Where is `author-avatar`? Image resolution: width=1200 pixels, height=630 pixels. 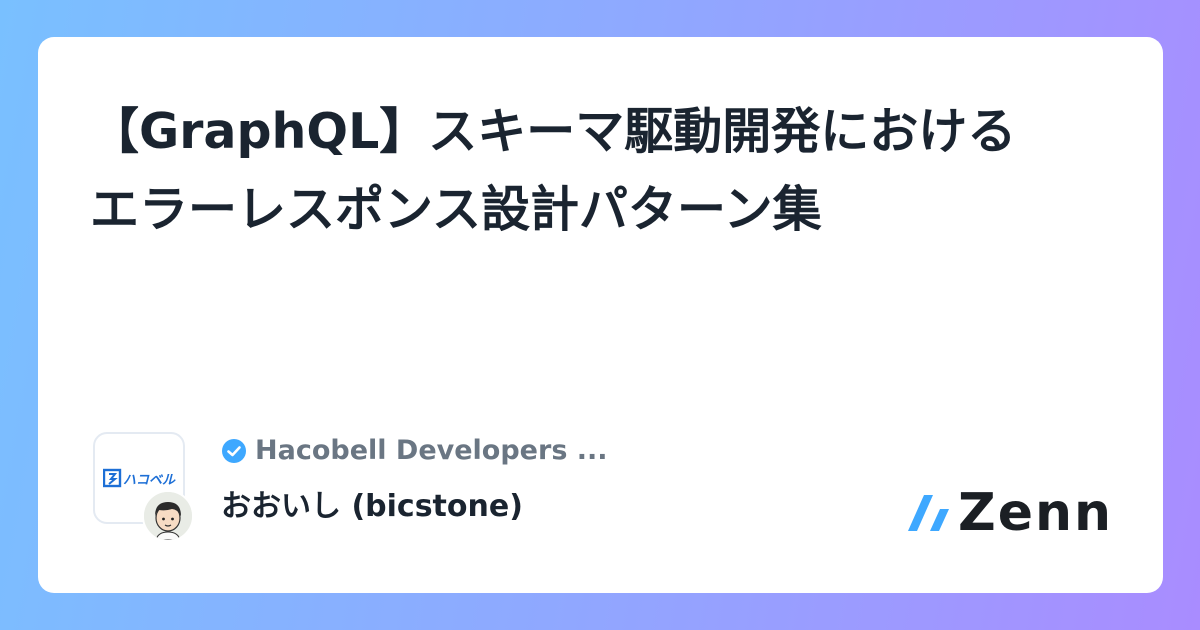
author-avatar is located at coordinates (168, 516).